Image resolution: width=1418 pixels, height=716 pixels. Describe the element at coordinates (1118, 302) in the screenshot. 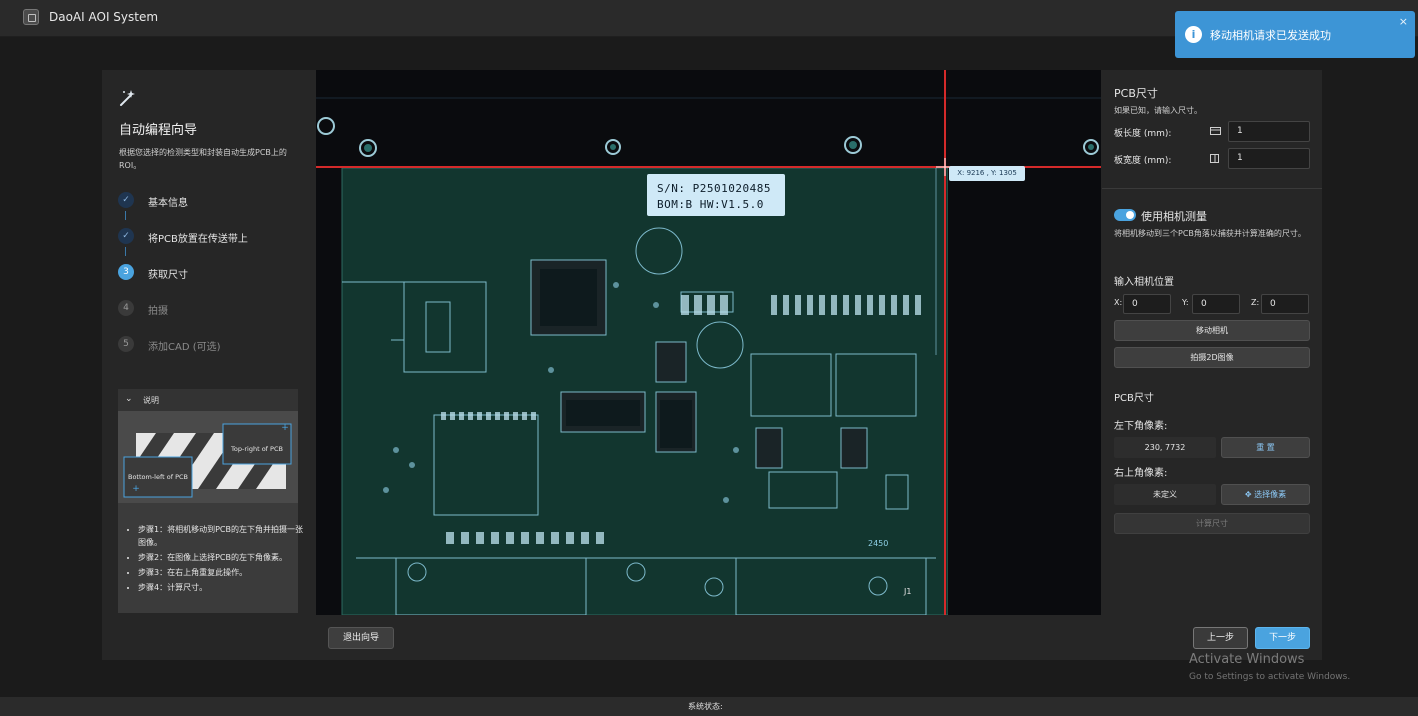

I see `x-label: X:` at that location.